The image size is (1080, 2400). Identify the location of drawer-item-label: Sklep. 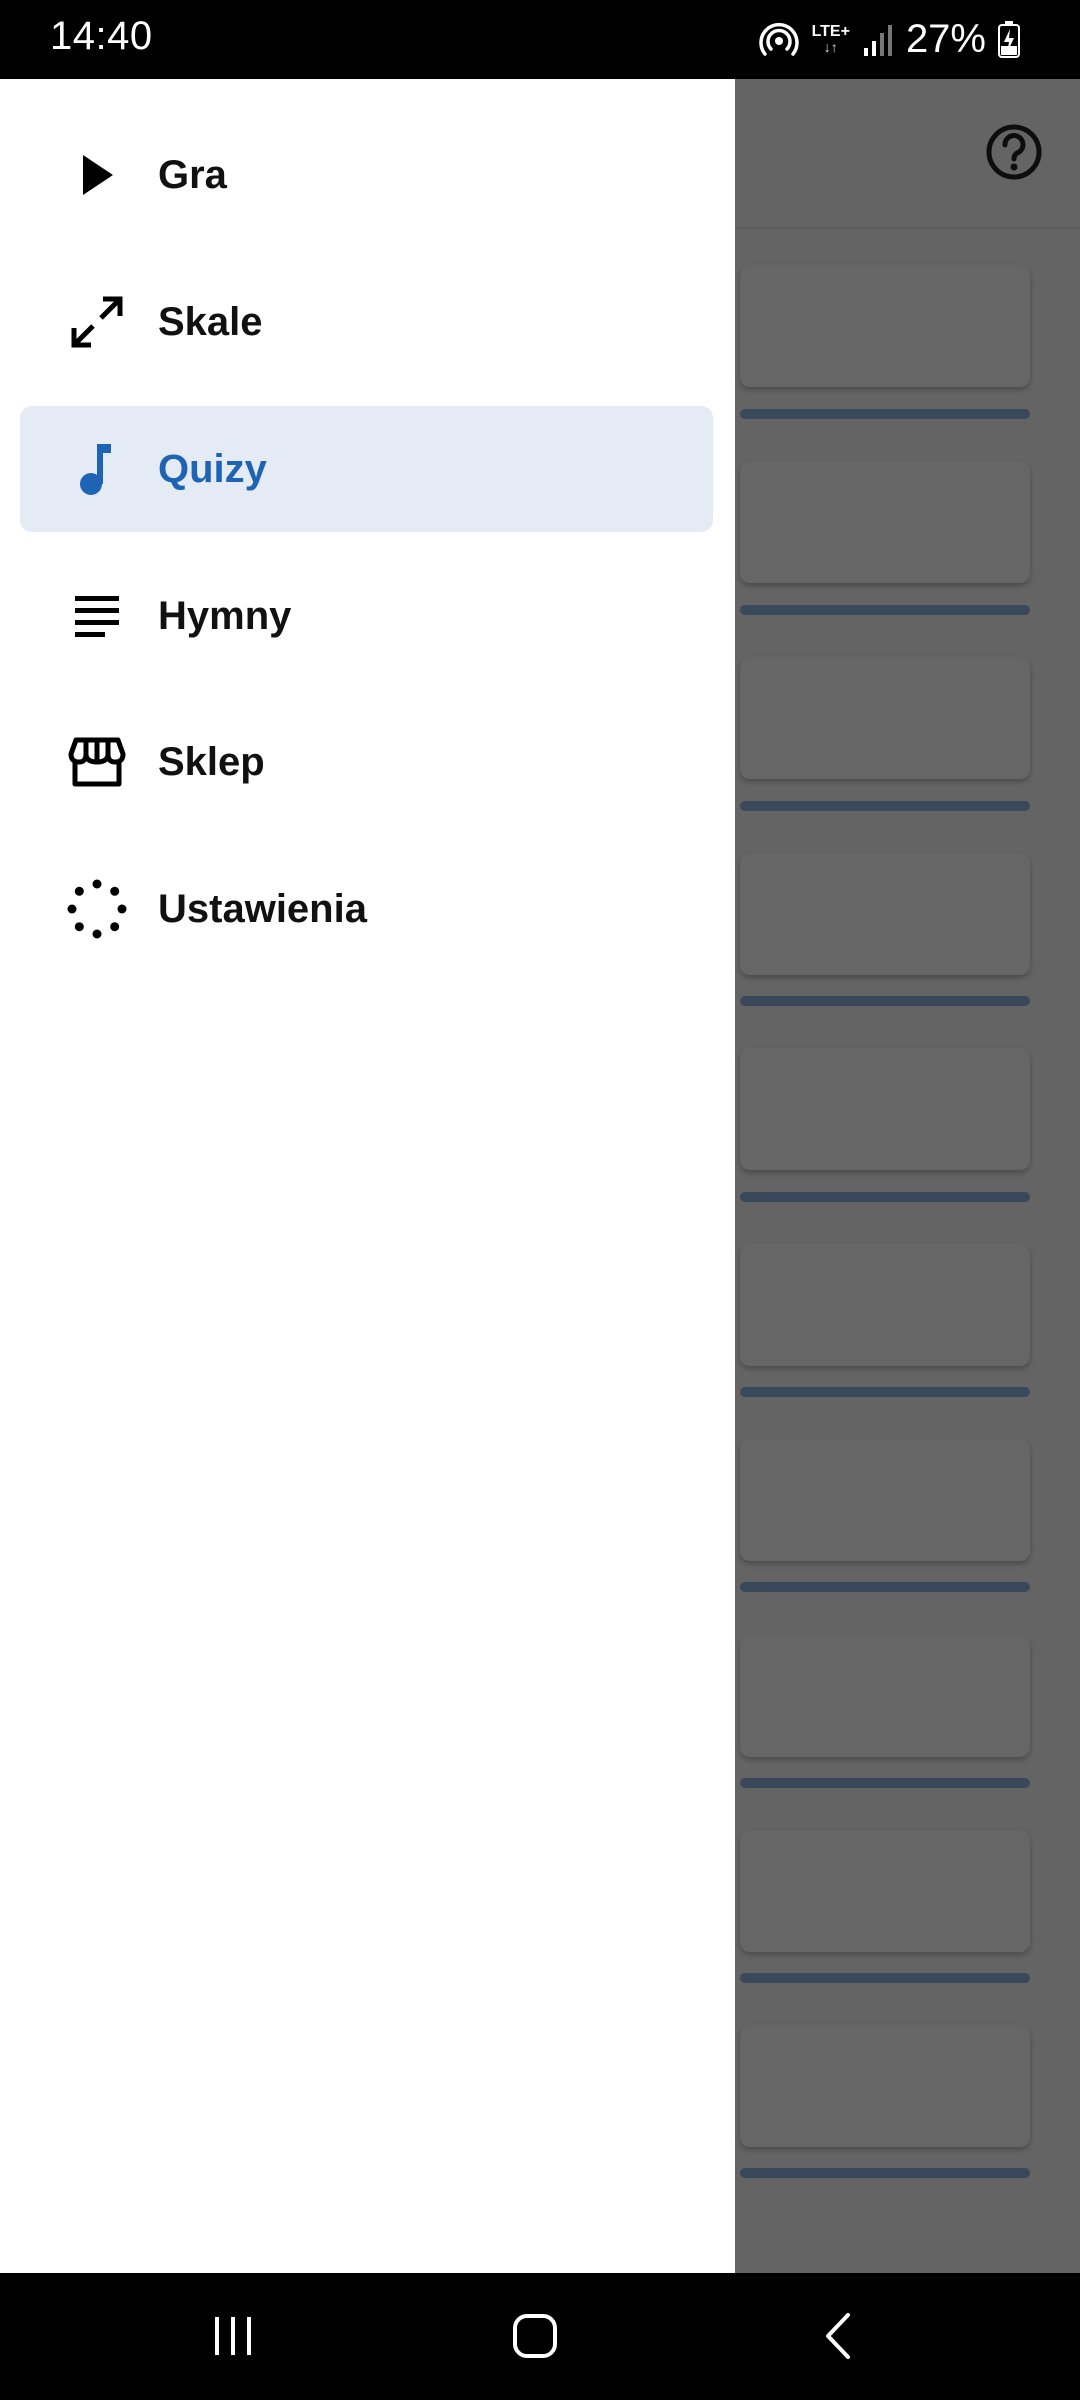
(211, 761).